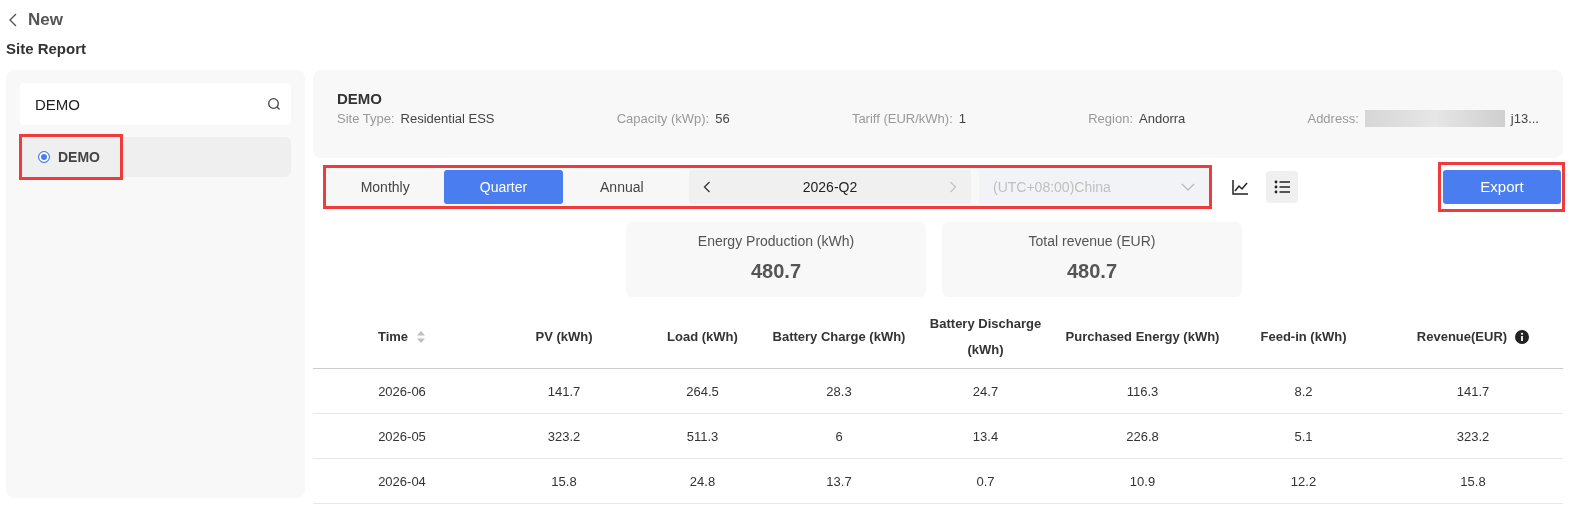  What do you see at coordinates (155, 157) in the screenshot?
I see `site-list-item: DEMO` at bounding box center [155, 157].